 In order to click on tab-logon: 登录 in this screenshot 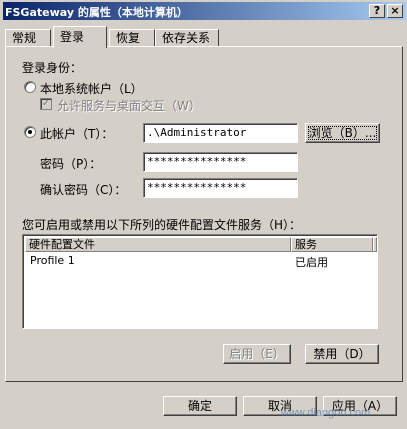, I will do `click(80, 37)`.